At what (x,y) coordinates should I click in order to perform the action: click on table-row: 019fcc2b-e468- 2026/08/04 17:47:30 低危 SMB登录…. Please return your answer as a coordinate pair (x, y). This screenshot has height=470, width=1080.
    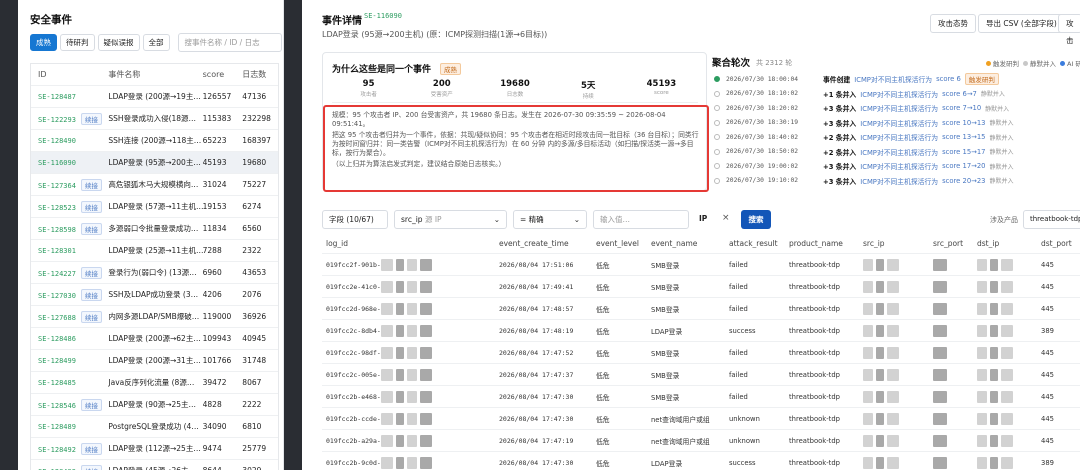
    Looking at the image, I should click on (701, 397).